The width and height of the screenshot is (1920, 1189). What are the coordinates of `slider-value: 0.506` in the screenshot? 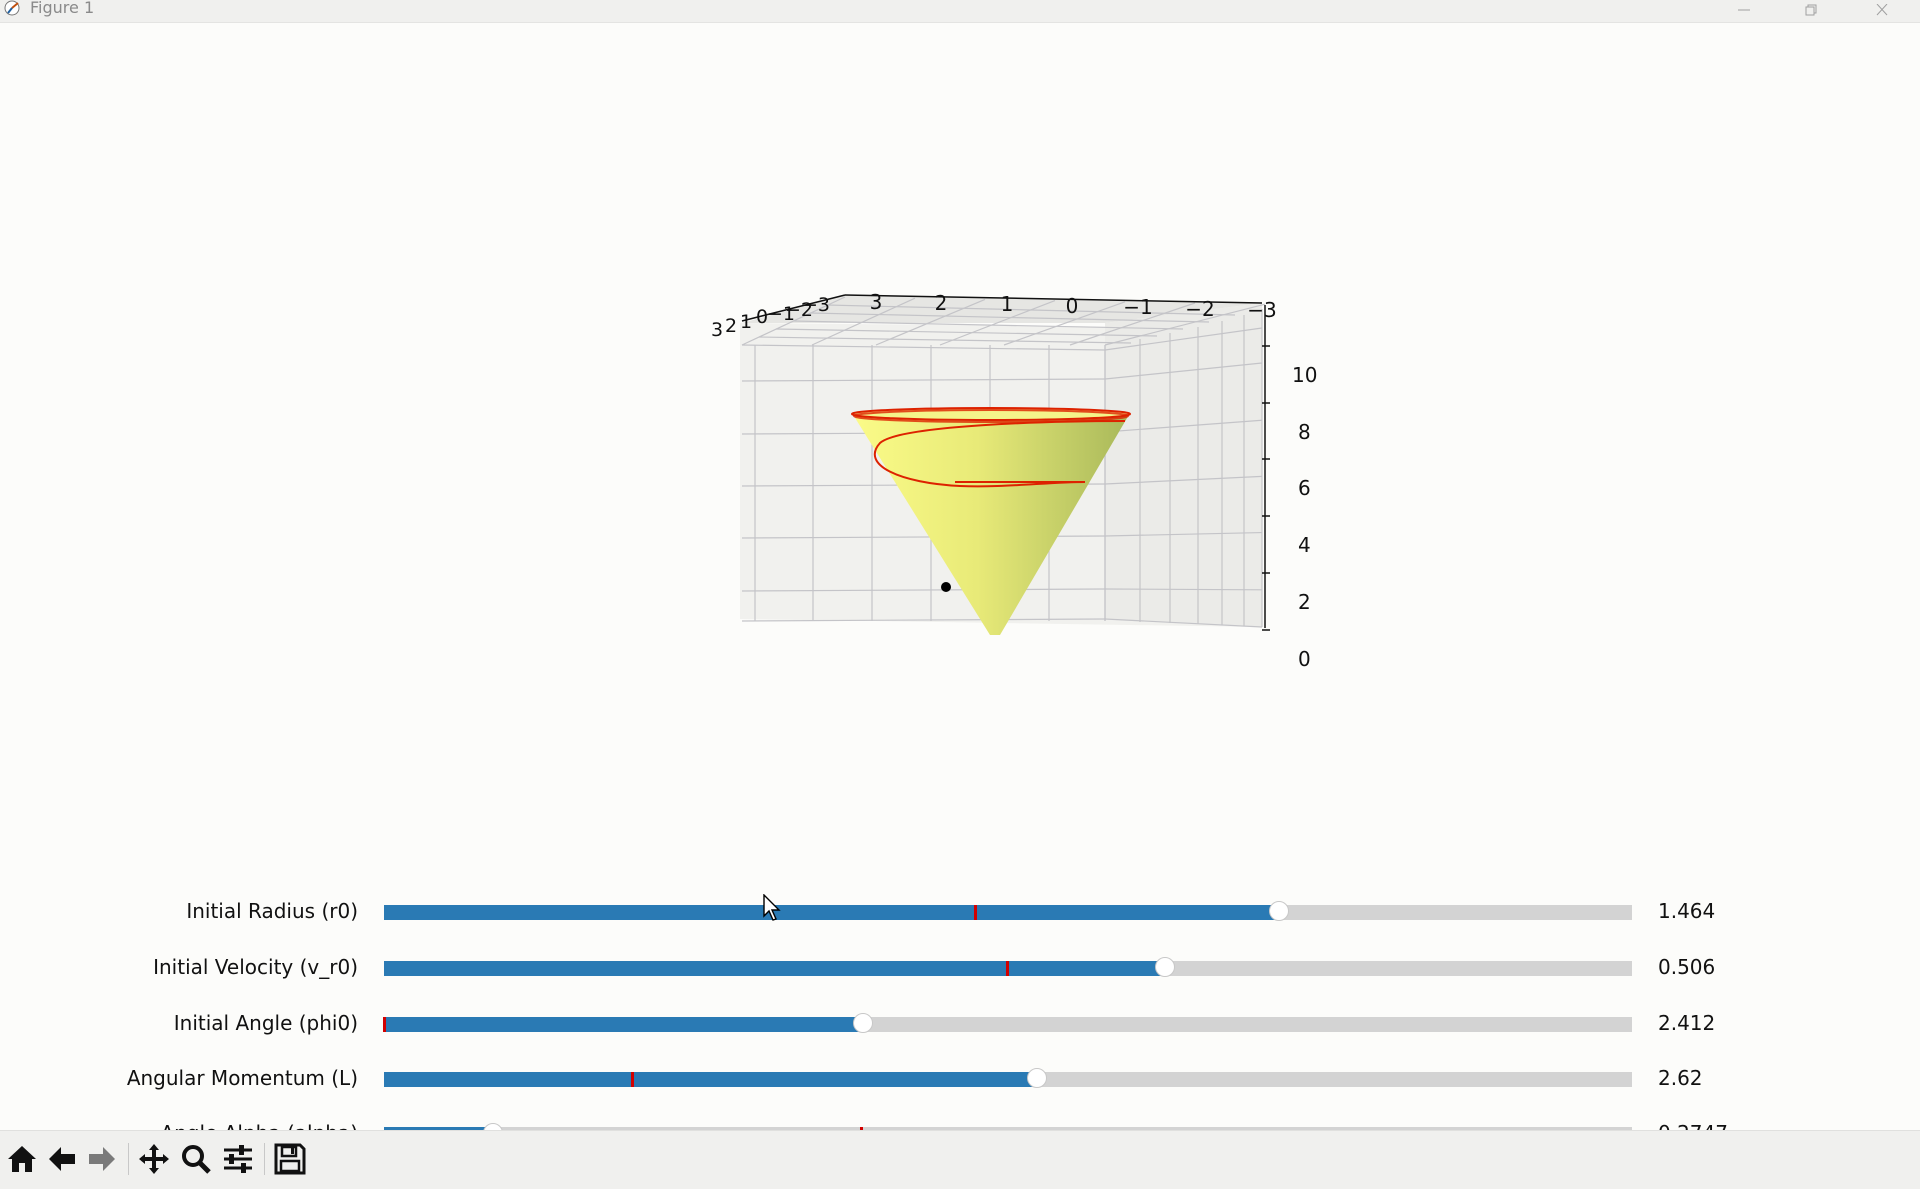 It's located at (1687, 967).